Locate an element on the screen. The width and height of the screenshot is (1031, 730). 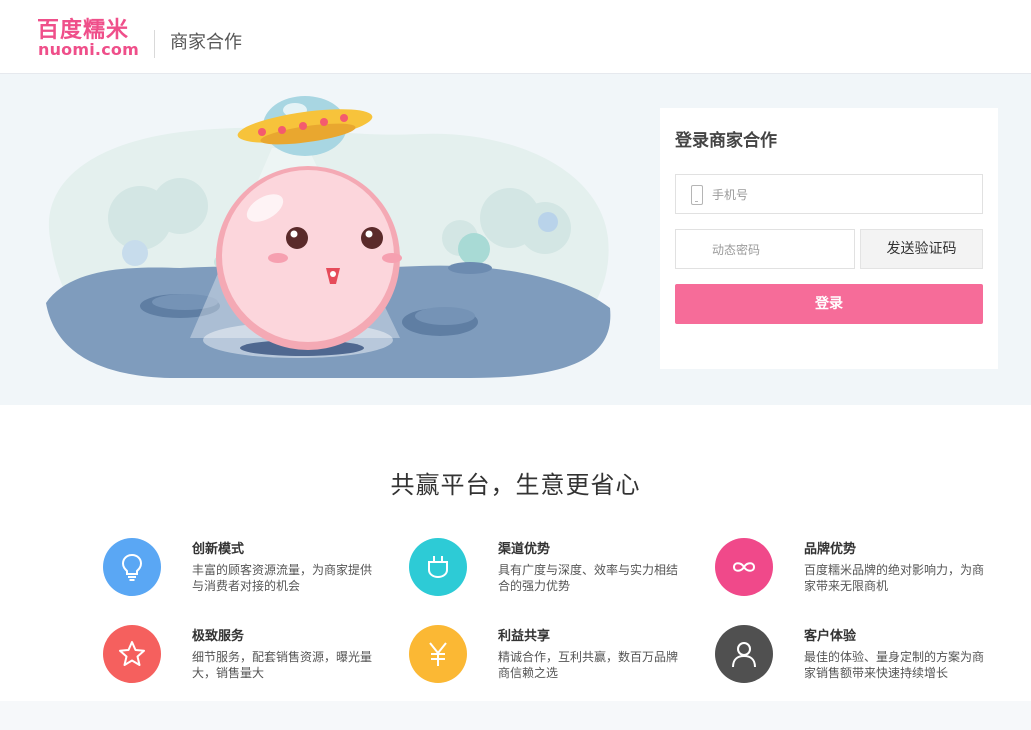
feature-name: 利益共享 is located at coordinates (524, 636).